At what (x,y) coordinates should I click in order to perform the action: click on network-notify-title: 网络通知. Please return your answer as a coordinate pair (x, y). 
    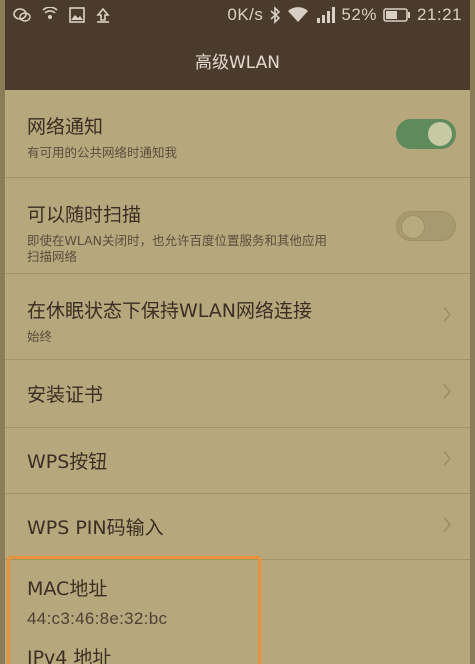
    Looking at the image, I should click on (65, 127).